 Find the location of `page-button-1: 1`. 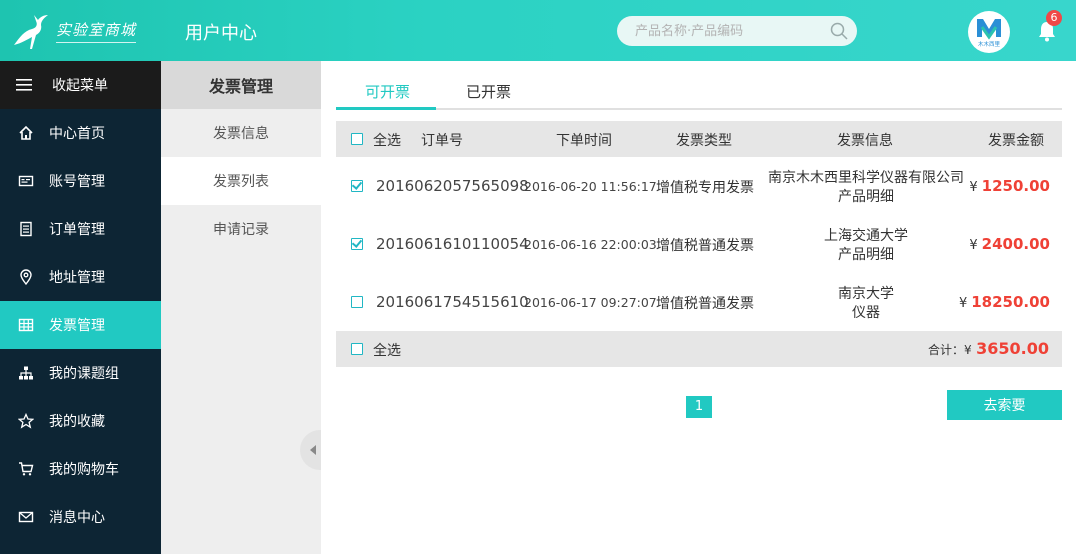

page-button-1: 1 is located at coordinates (699, 407).